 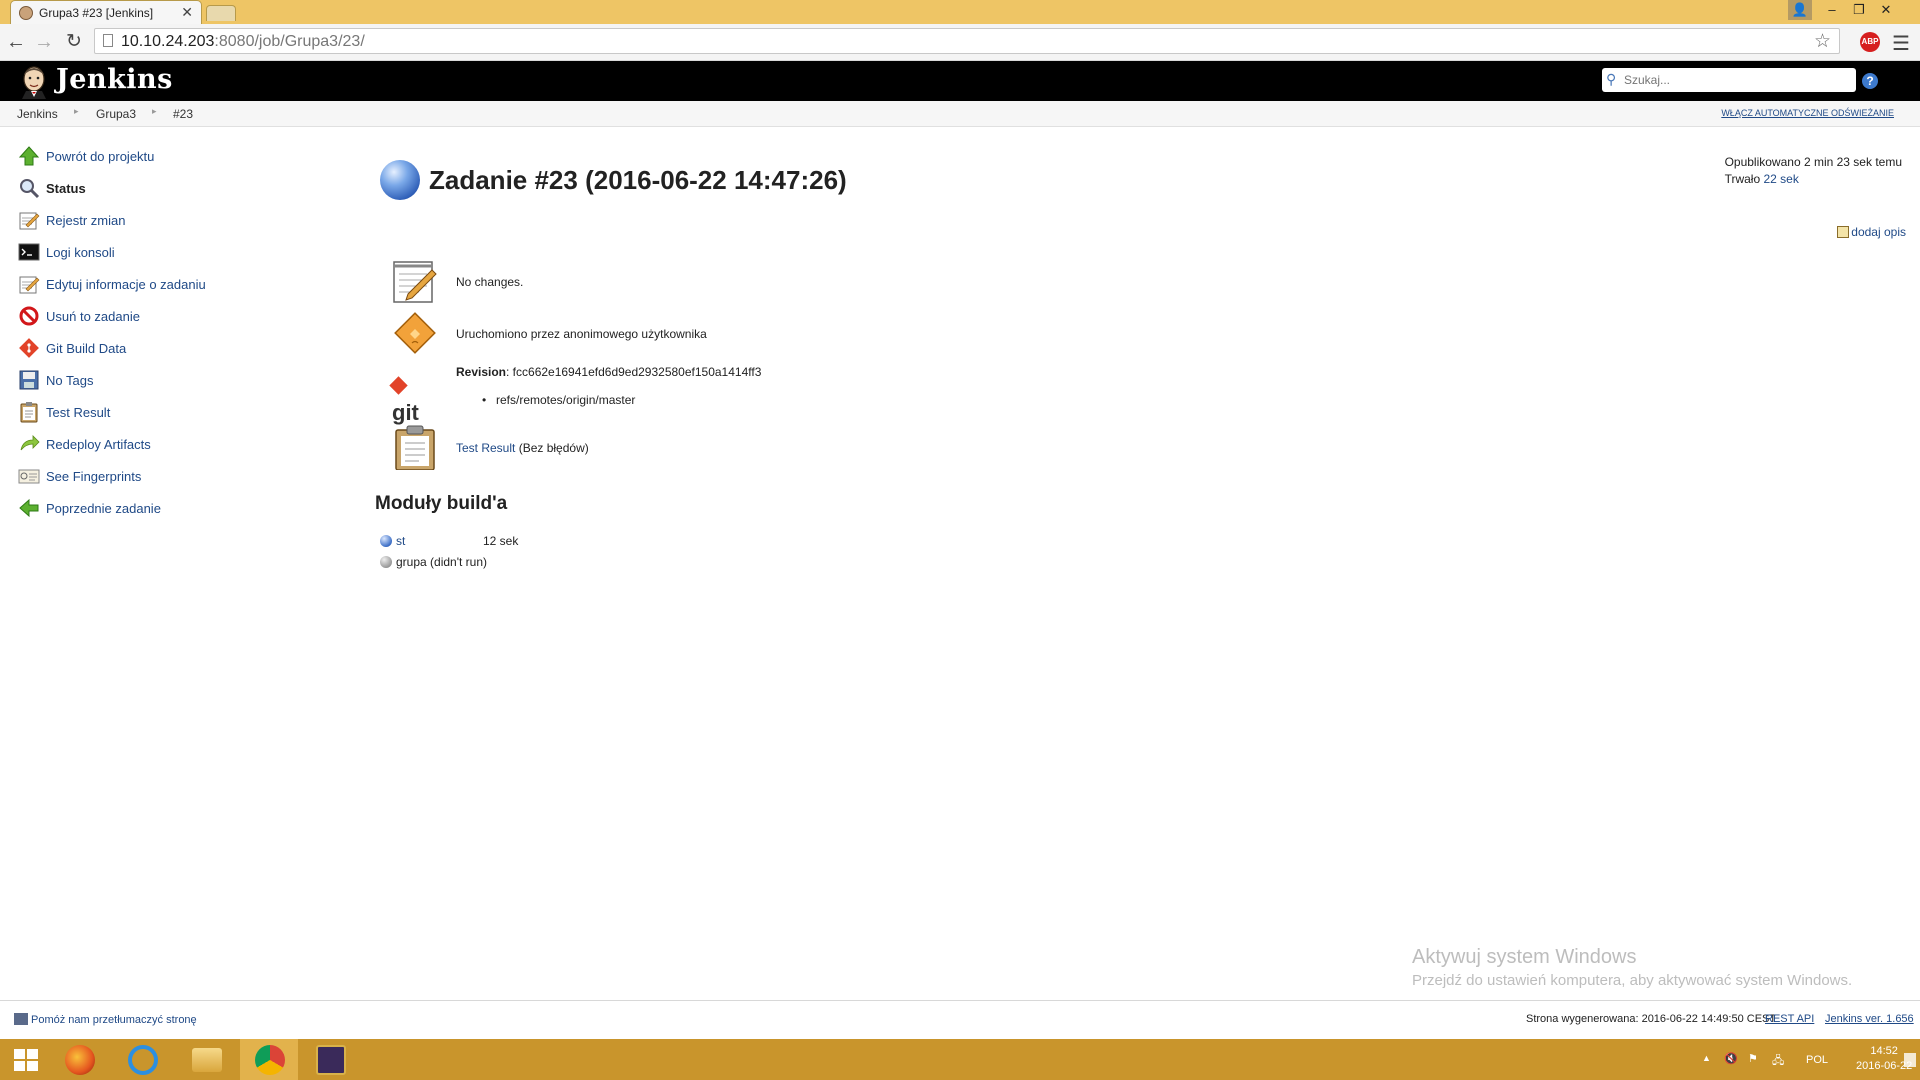 What do you see at coordinates (144, 254) in the screenshot?
I see `task-console: Logi konsoli` at bounding box center [144, 254].